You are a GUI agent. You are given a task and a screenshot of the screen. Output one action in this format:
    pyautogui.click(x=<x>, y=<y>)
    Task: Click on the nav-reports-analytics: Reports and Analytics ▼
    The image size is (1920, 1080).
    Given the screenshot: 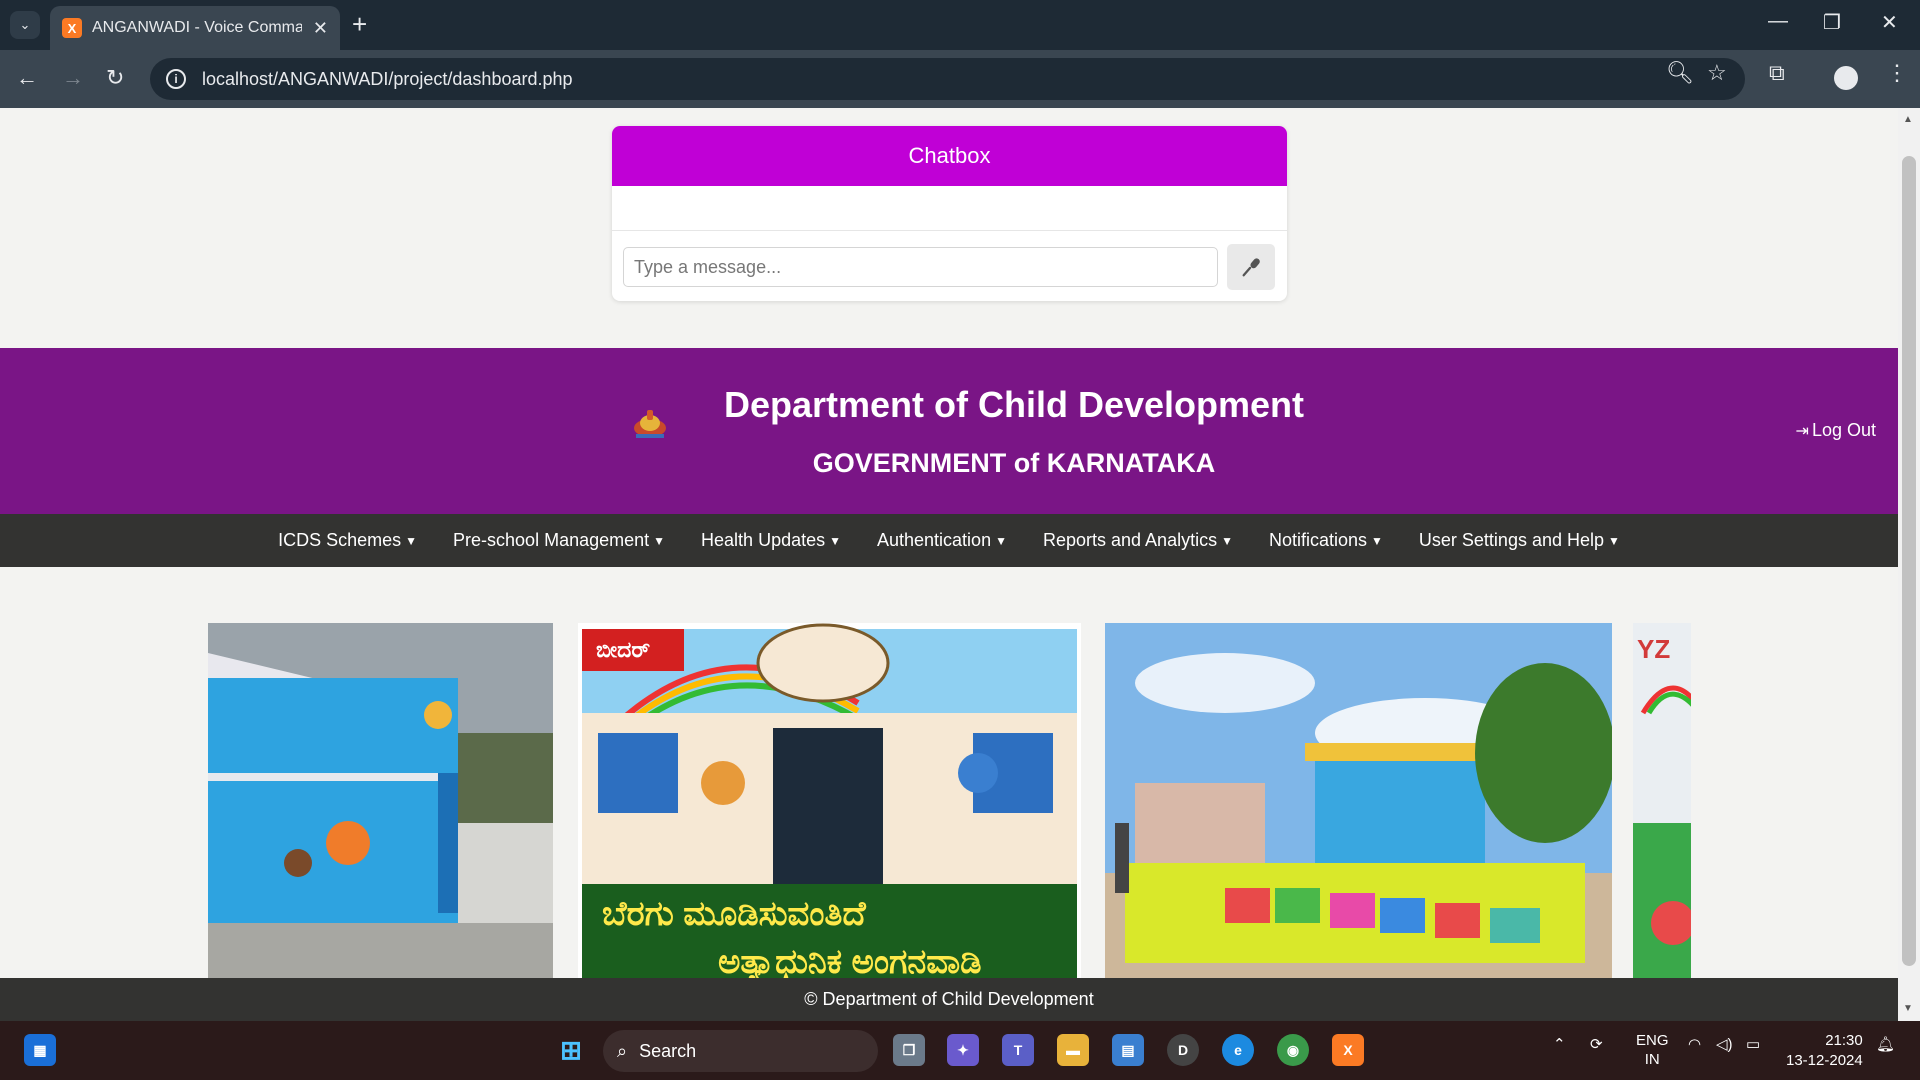 What is the action you would take?
    pyautogui.click(x=1138, y=540)
    